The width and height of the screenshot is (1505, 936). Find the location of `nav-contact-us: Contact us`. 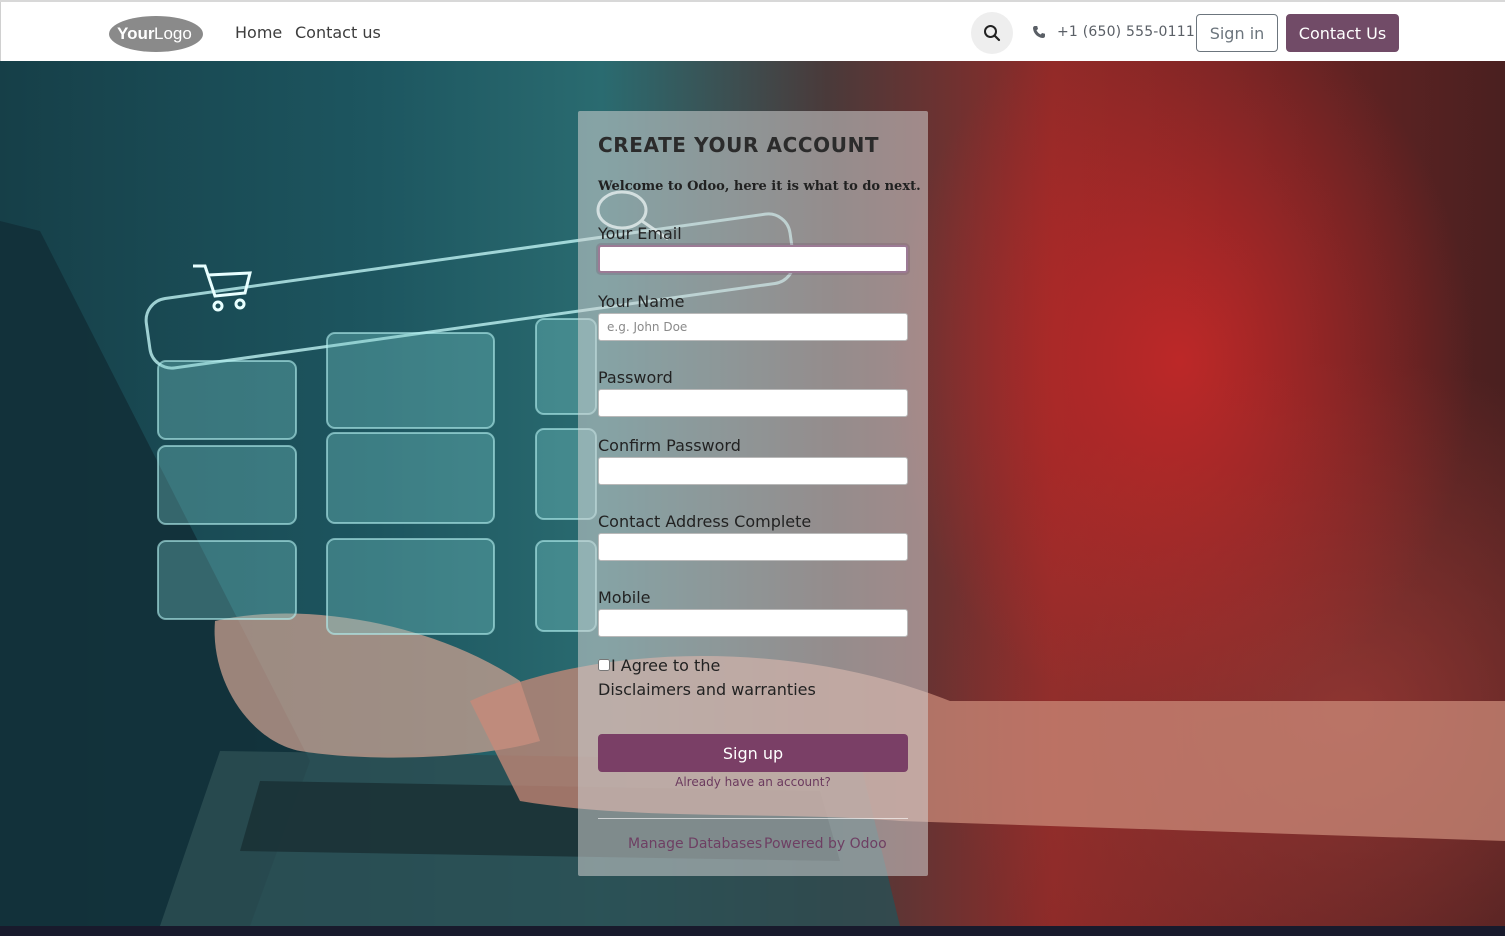

nav-contact-us: Contact us is located at coordinates (338, 32).